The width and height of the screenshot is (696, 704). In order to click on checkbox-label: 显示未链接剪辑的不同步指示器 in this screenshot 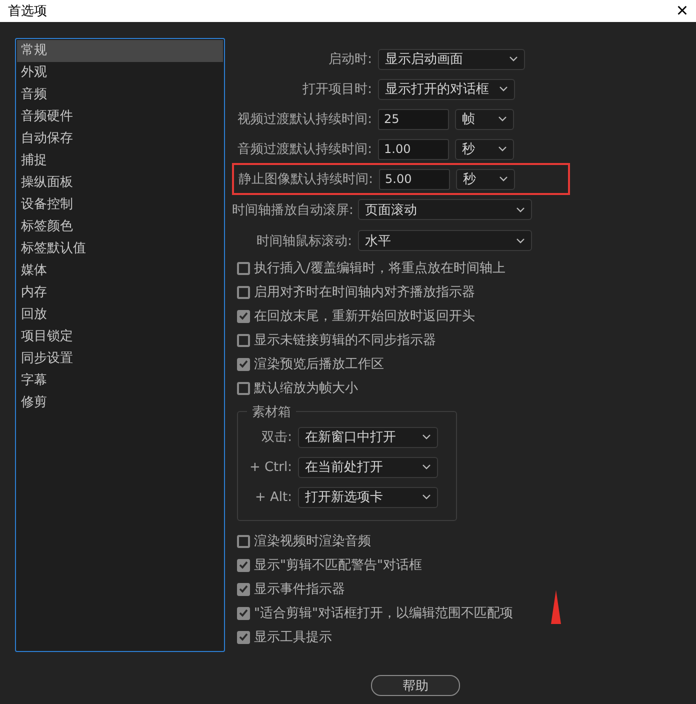, I will do `click(345, 340)`.